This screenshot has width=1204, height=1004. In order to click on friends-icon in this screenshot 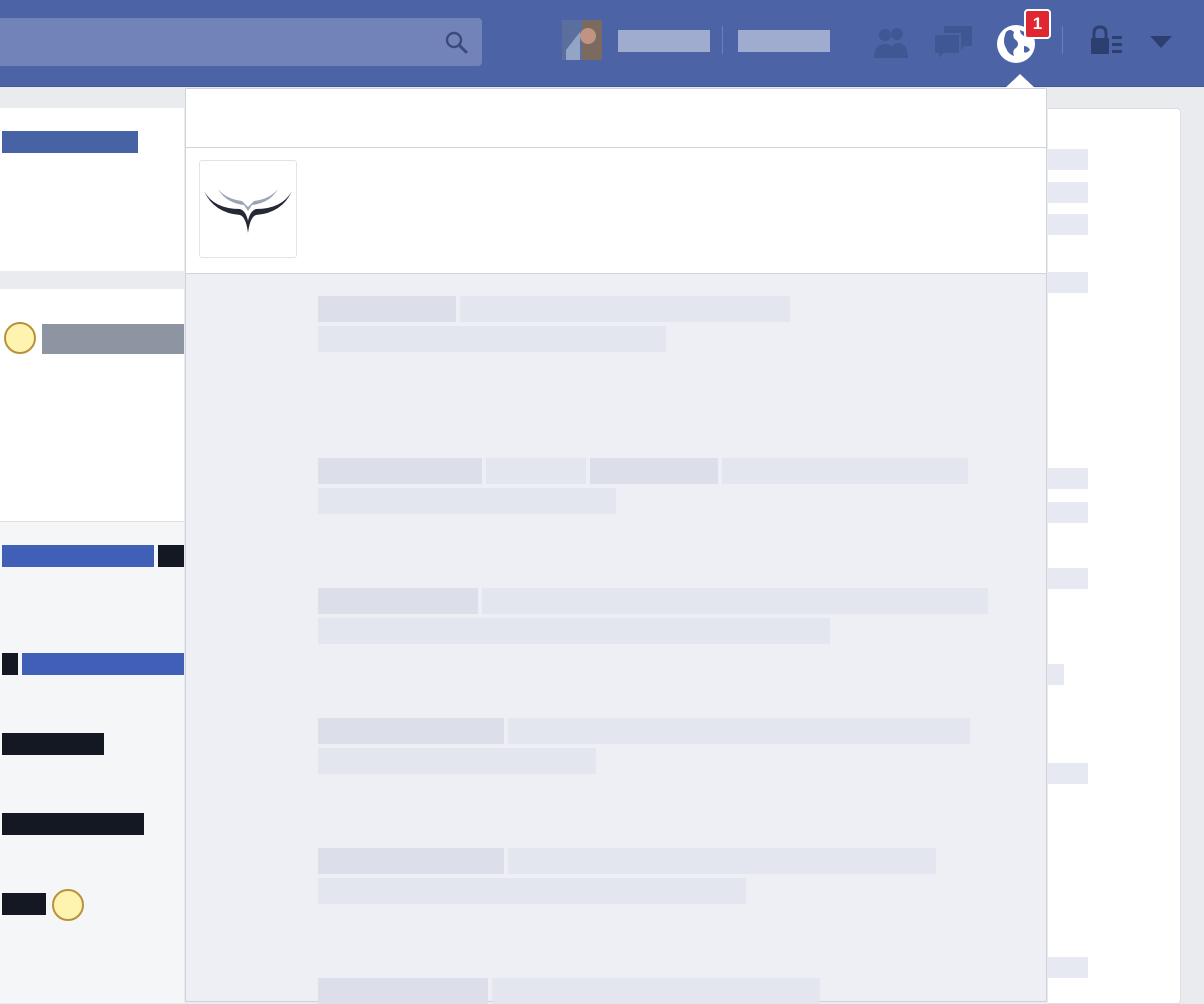, I will do `click(890, 42)`.